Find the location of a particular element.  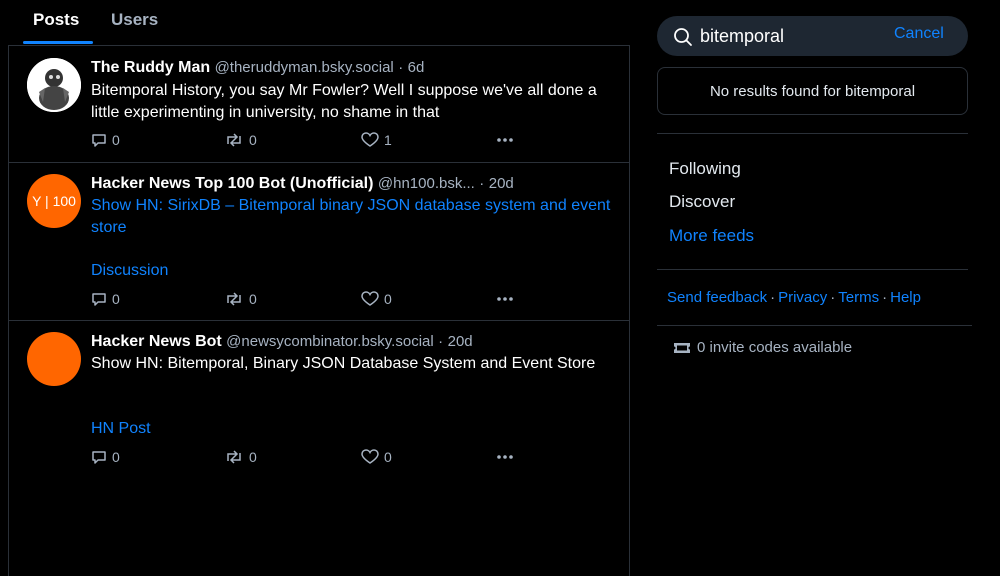

tab-posts: Posts is located at coordinates (56, 20).